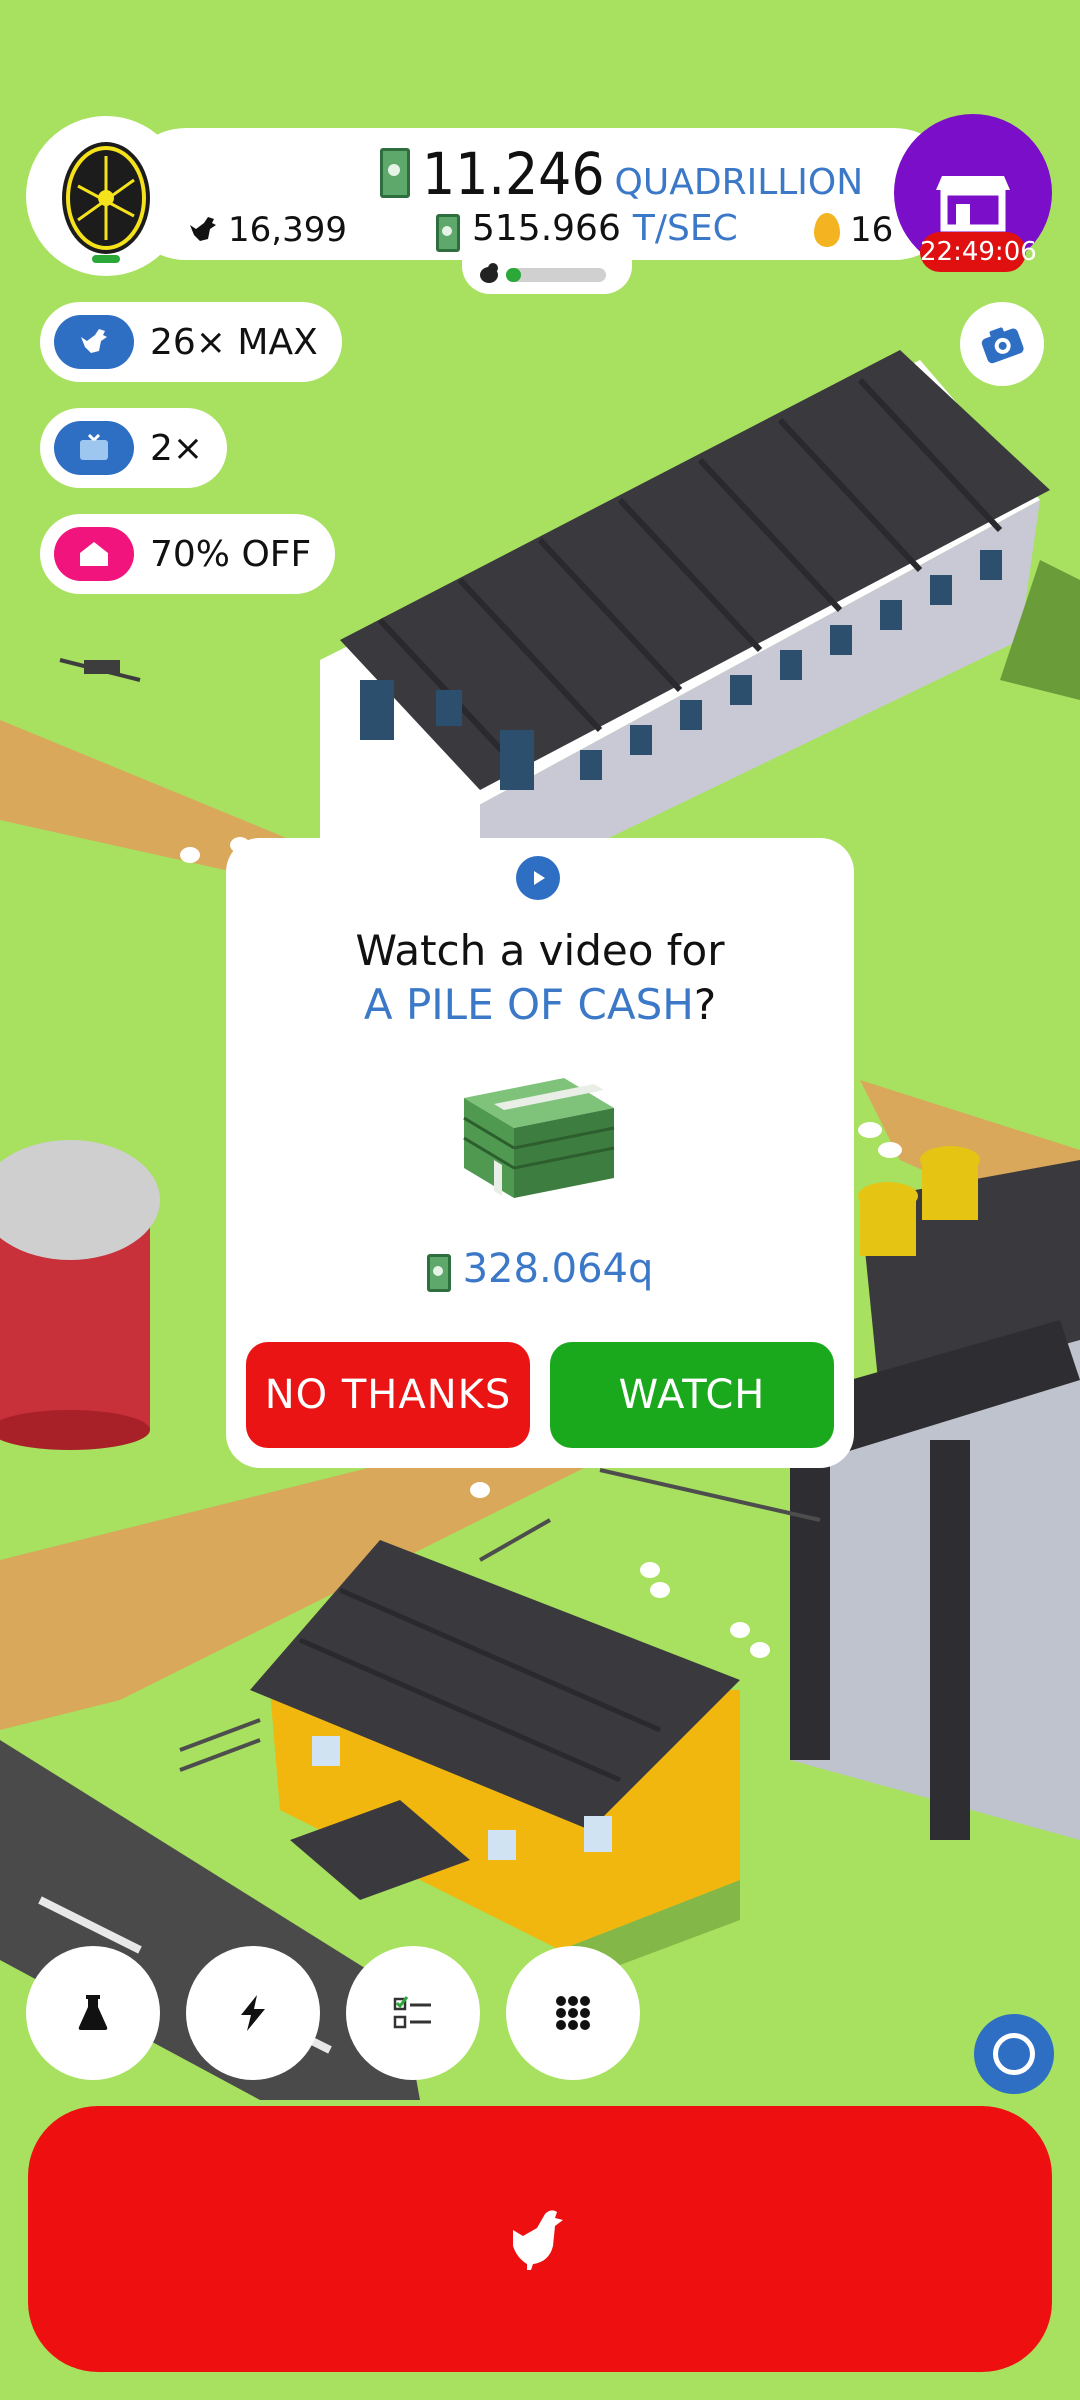 The width and height of the screenshot is (1080, 2400). I want to click on egg-icon, so click(106, 198).